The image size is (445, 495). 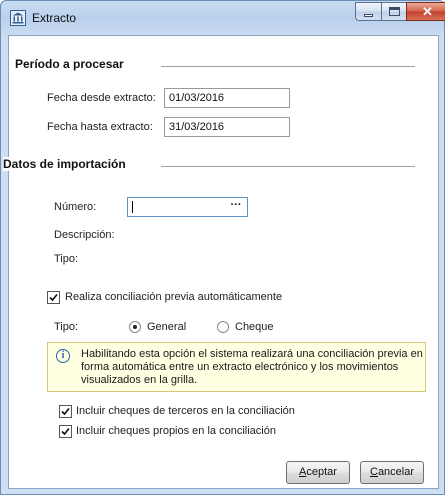 What do you see at coordinates (101, 98) in the screenshot?
I see `fecha-desde-label: Fecha desde extracto:` at bounding box center [101, 98].